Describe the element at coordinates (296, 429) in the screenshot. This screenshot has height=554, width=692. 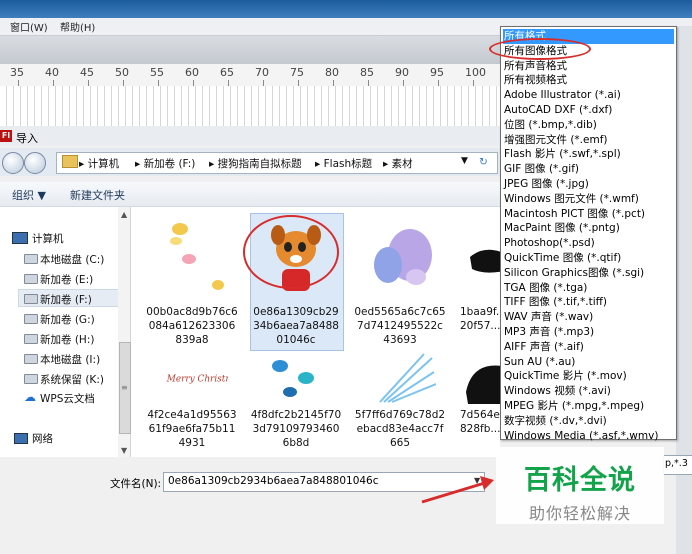
I see `file-name: 4f8dfc2b2145f703d791097934606b8d` at that location.